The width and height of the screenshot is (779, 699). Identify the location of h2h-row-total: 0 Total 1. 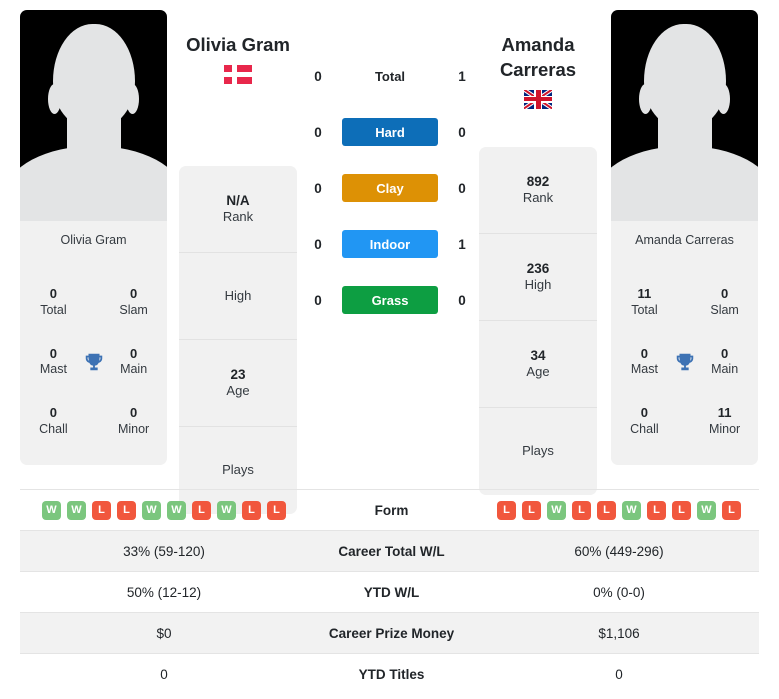
(390, 76).